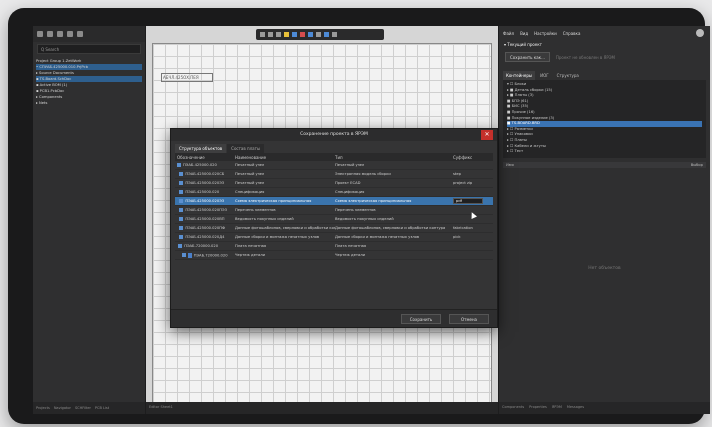  Describe the element at coordinates (62, 408) in the screenshot. I see `tab-navigator: Navigator` at that location.